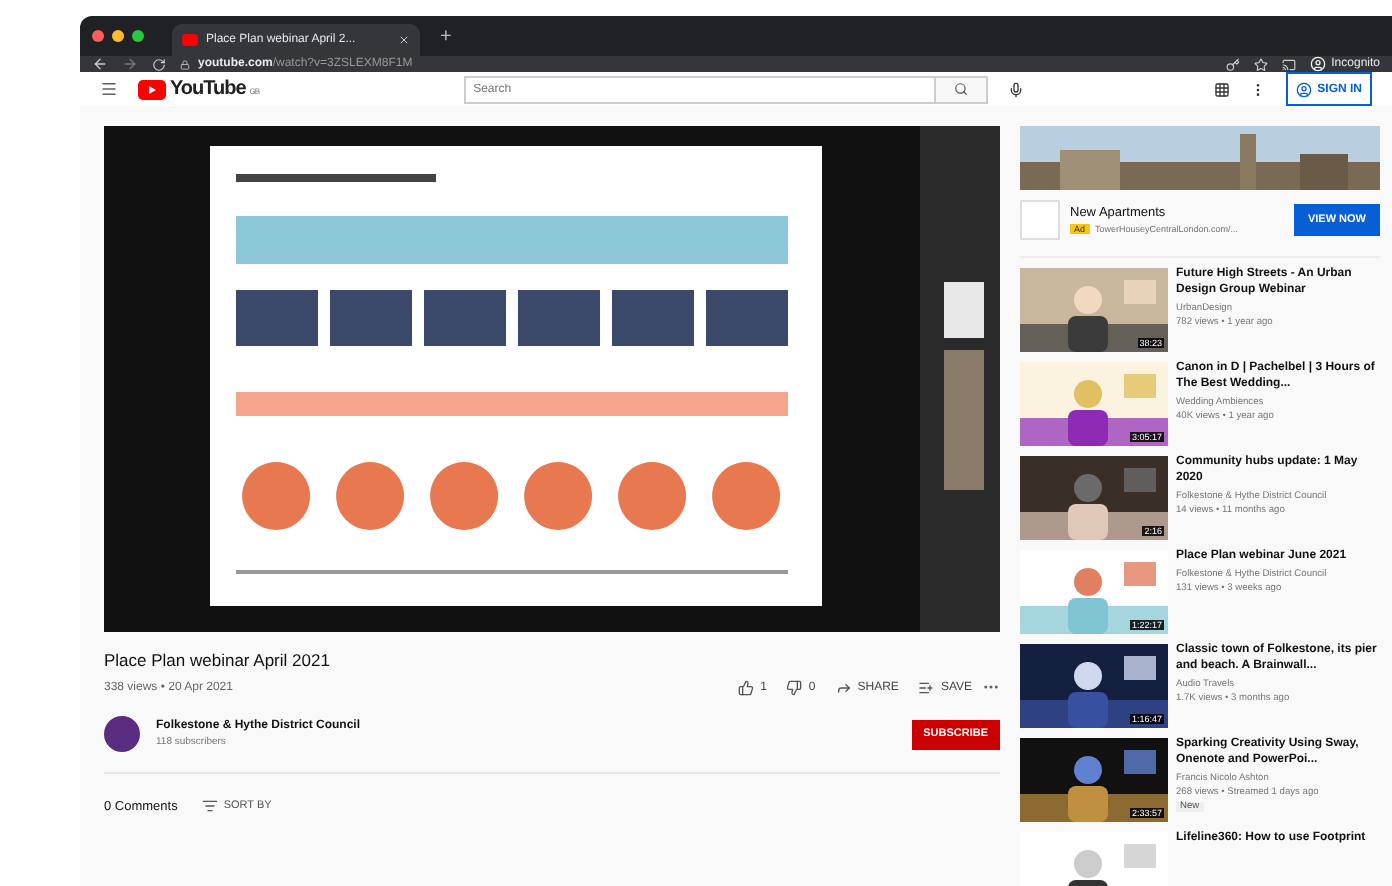 Image resolution: width=1392 pixels, height=886 pixels. What do you see at coordinates (98, 36) in the screenshot?
I see `close-window-icon` at bounding box center [98, 36].